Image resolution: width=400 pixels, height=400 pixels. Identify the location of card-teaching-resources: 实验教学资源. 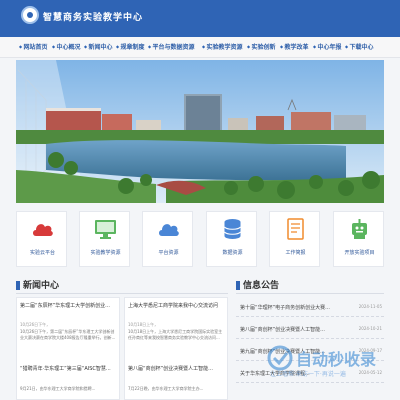
(104, 239).